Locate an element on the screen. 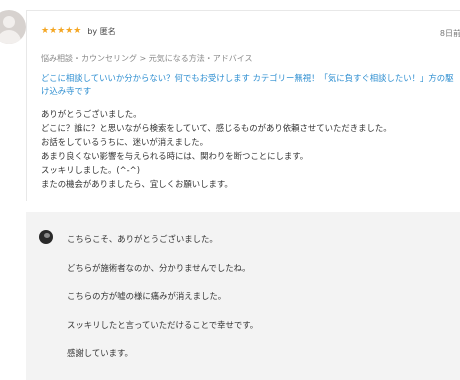  avatar-head is located at coordinates (9, 22).